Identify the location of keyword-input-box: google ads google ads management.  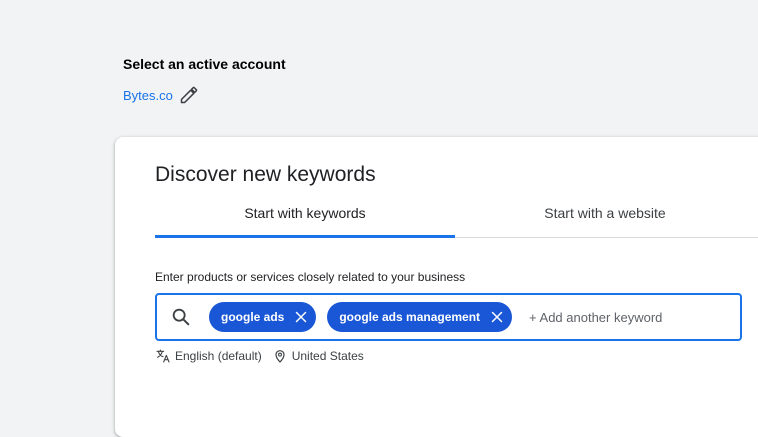
(448, 317).